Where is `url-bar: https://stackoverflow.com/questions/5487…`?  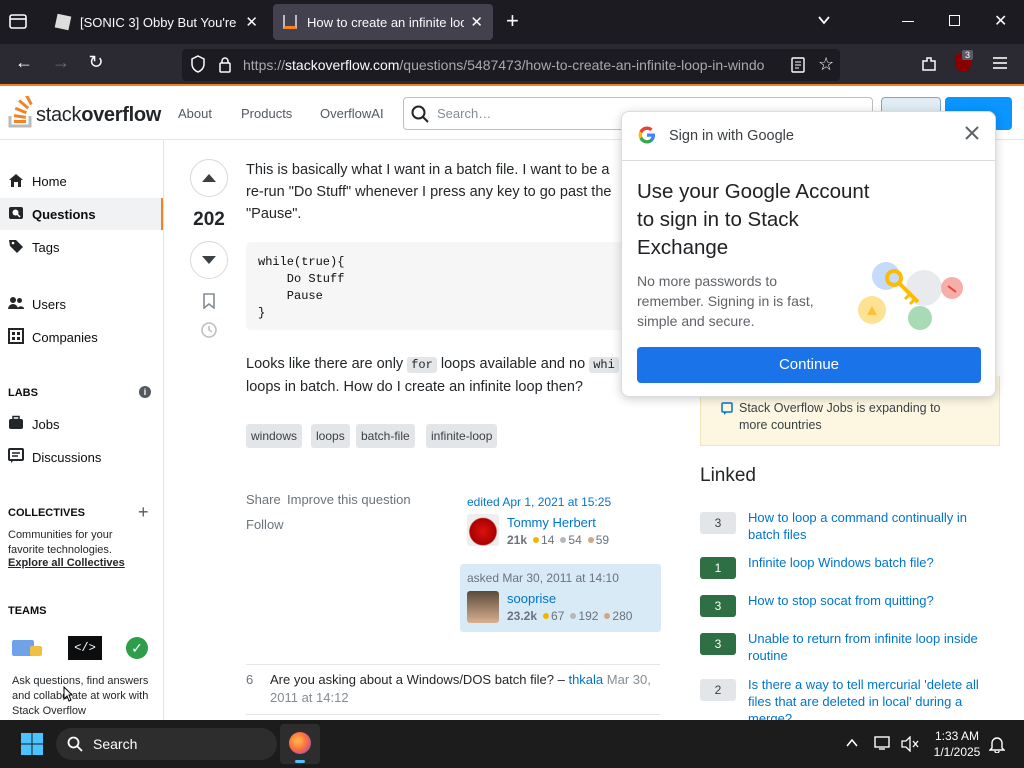
url-bar: https://stackoverflow.com/questions/5487… is located at coordinates (511, 65).